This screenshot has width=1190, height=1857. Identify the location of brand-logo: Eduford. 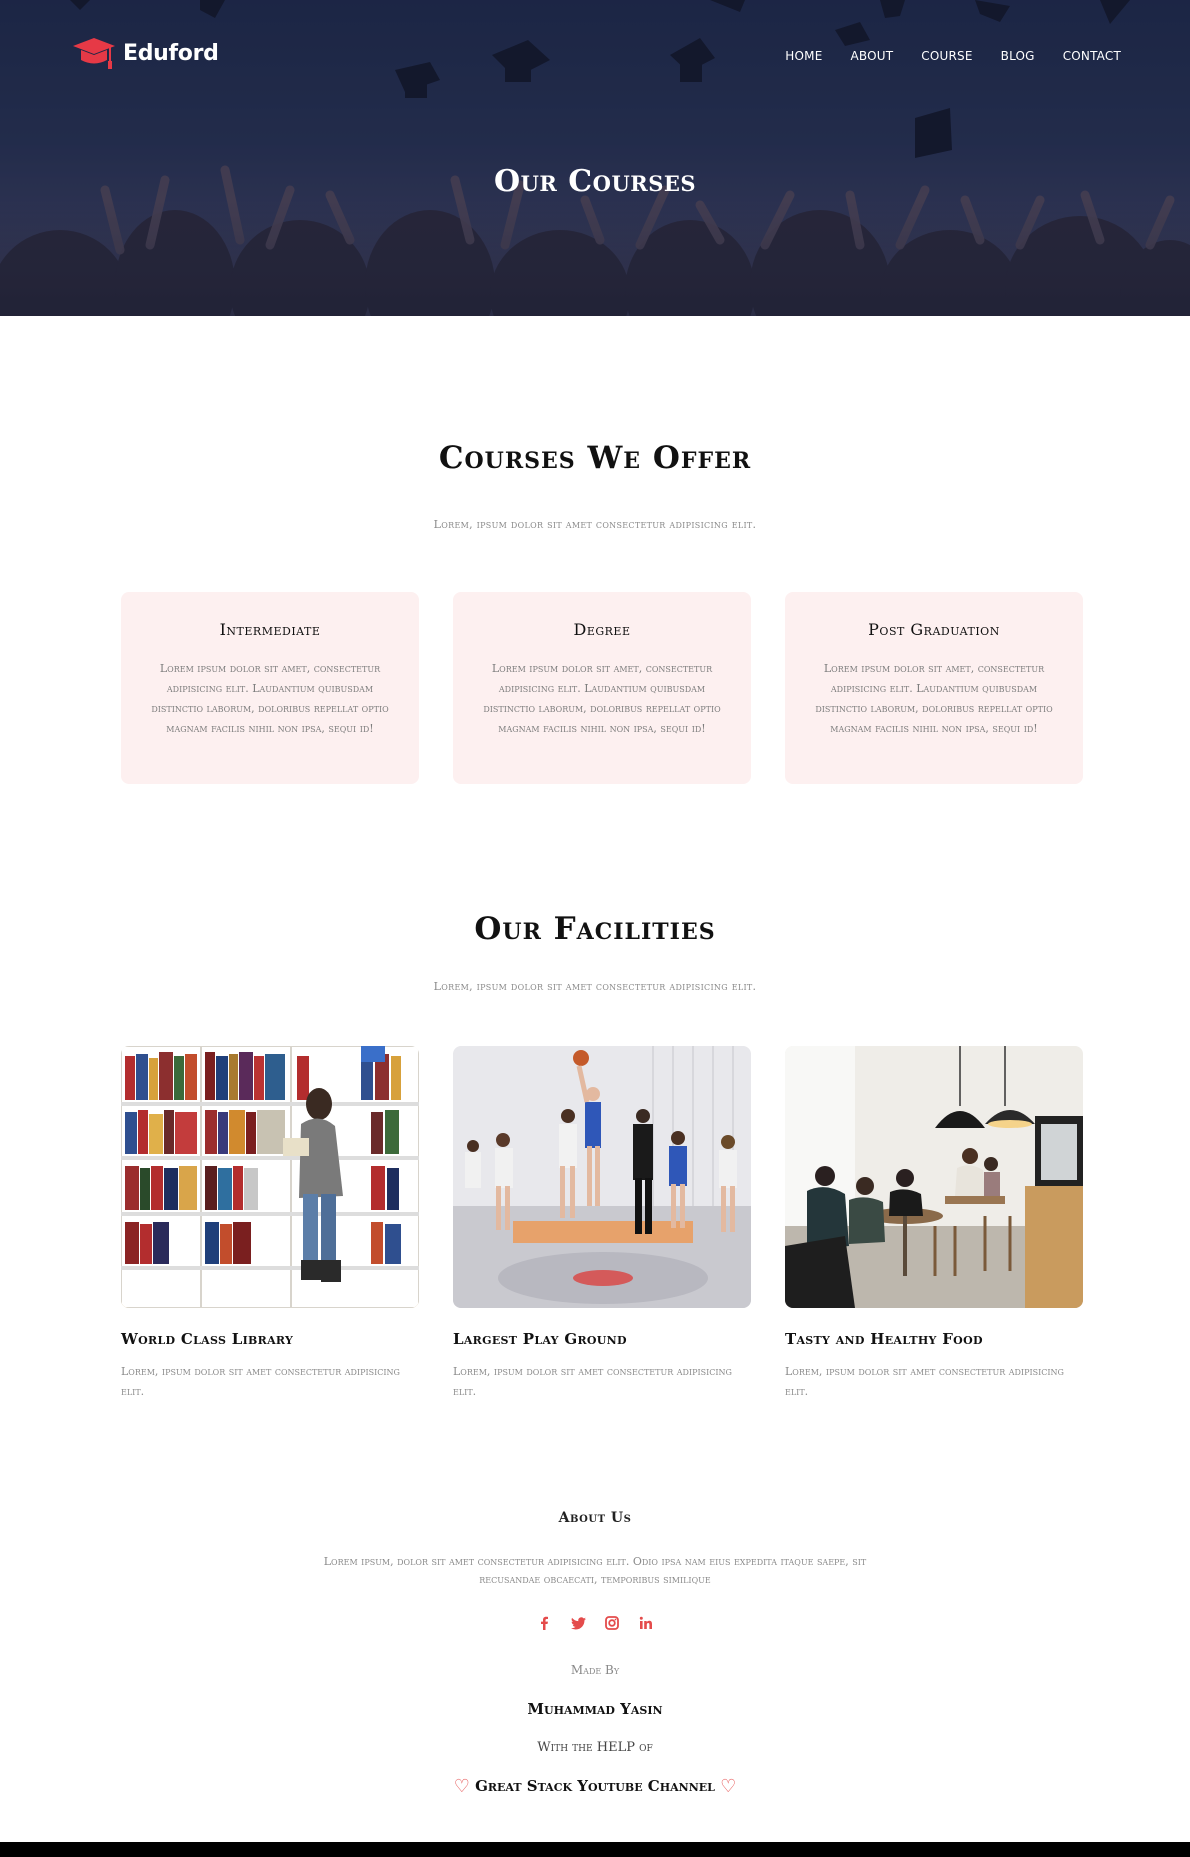
(145, 53).